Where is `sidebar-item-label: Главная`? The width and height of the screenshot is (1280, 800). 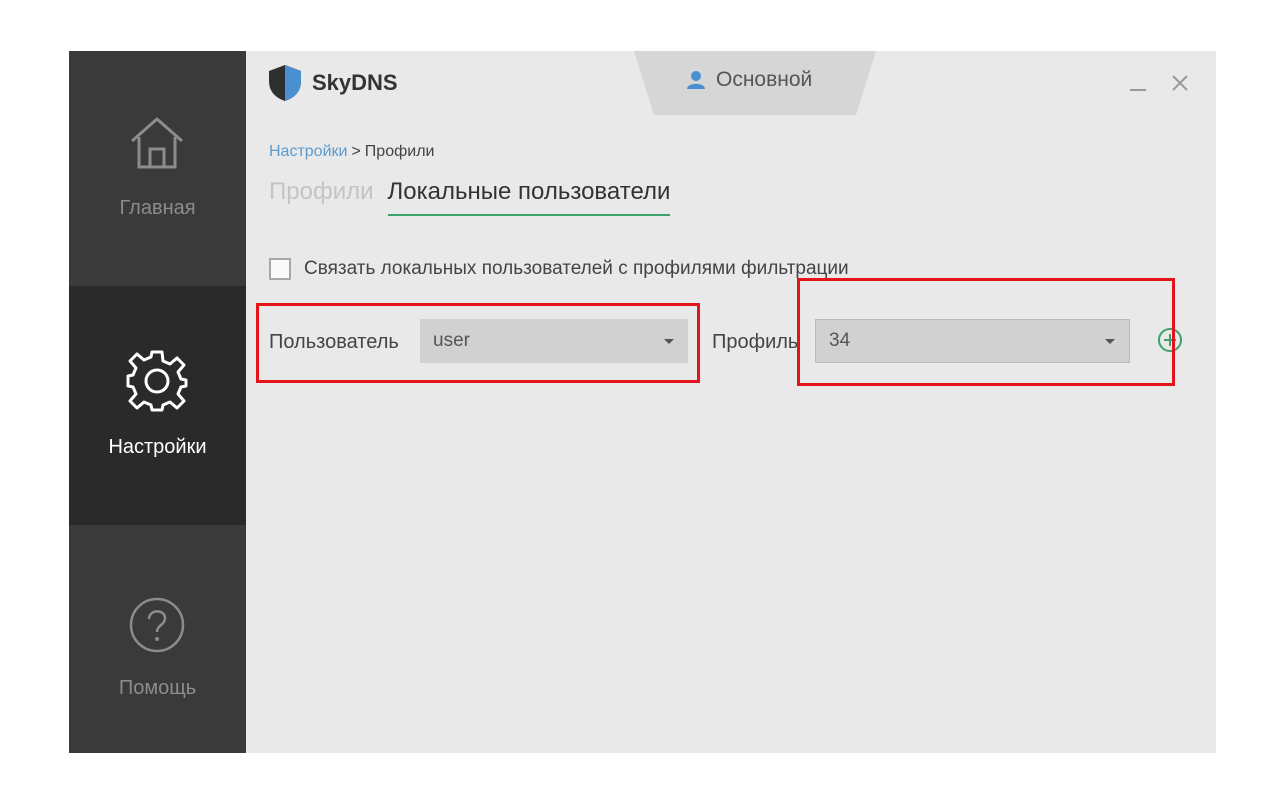 sidebar-item-label: Главная is located at coordinates (157, 208).